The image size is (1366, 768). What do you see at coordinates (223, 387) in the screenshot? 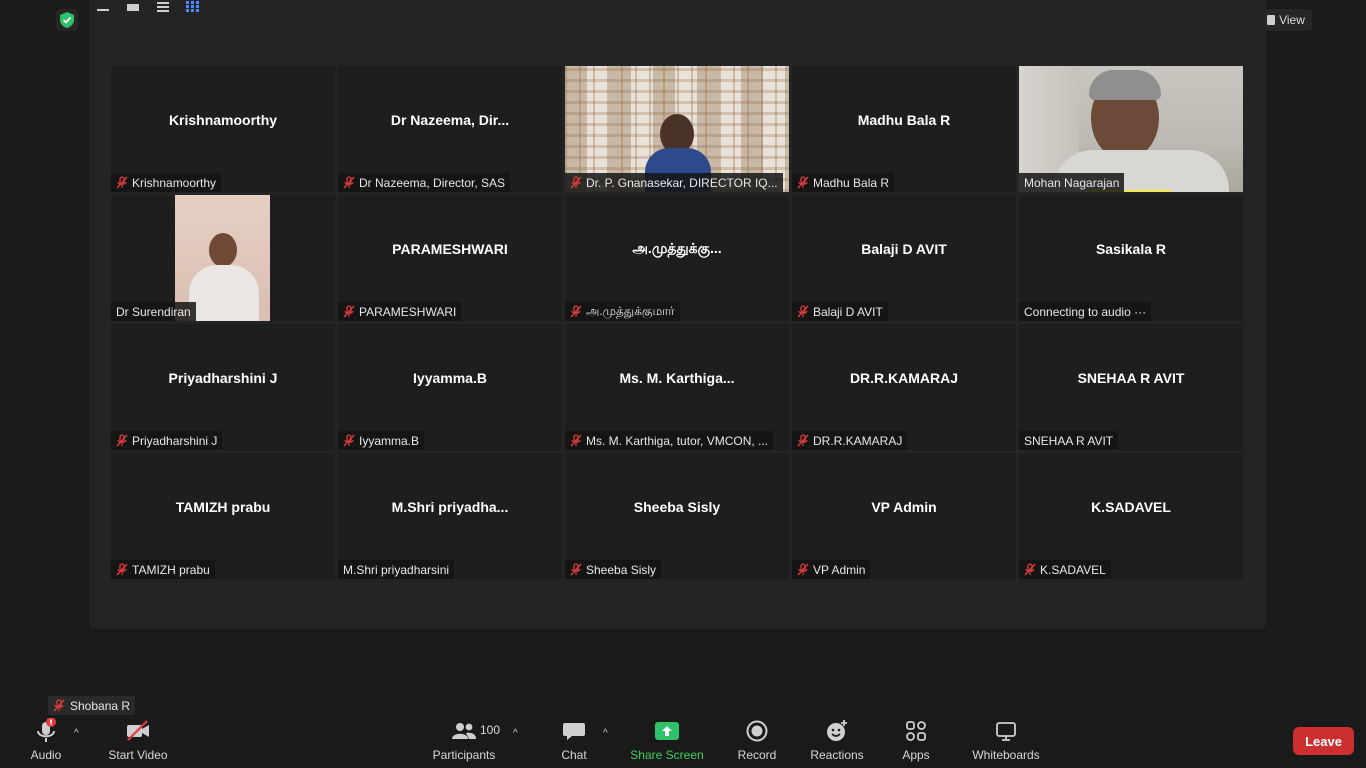
I see `participant-tile: Priyadharshini J Priyadharshini J` at bounding box center [223, 387].